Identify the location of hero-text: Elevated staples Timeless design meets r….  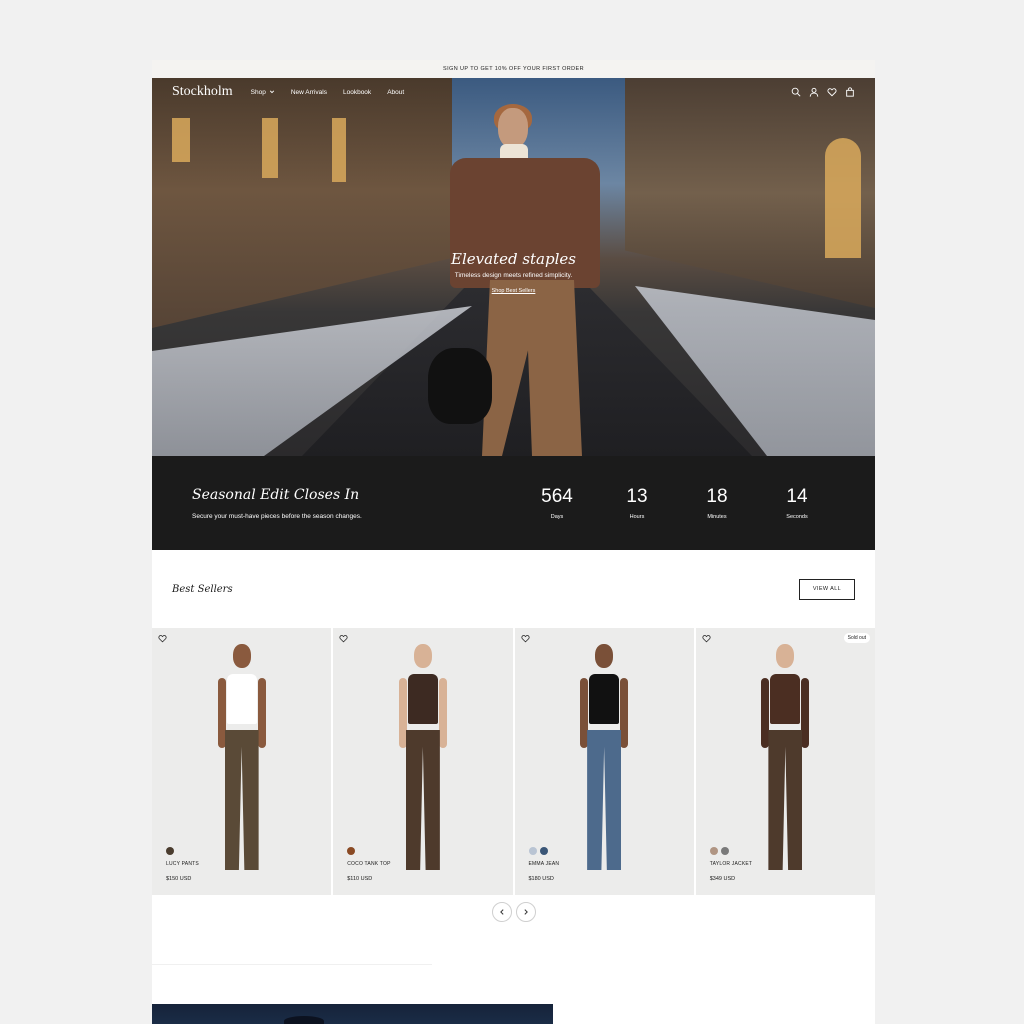
(513, 273).